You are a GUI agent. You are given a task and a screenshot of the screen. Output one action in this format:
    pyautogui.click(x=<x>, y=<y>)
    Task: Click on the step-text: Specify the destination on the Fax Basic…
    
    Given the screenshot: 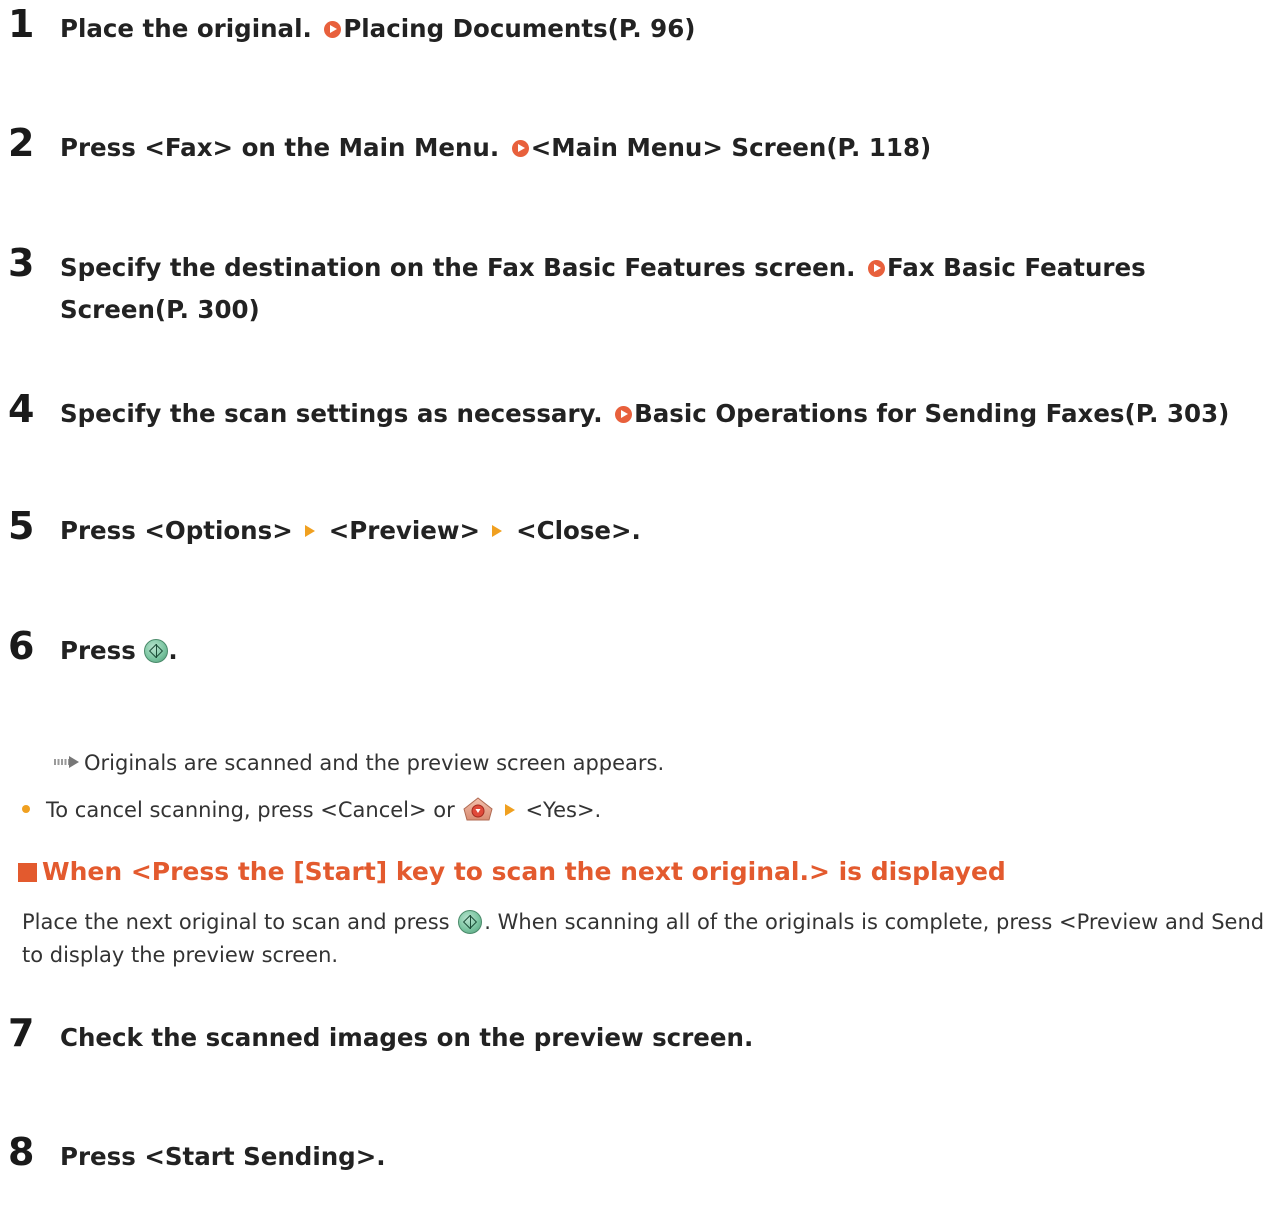 What is the action you would take?
    pyautogui.click(x=640, y=289)
    